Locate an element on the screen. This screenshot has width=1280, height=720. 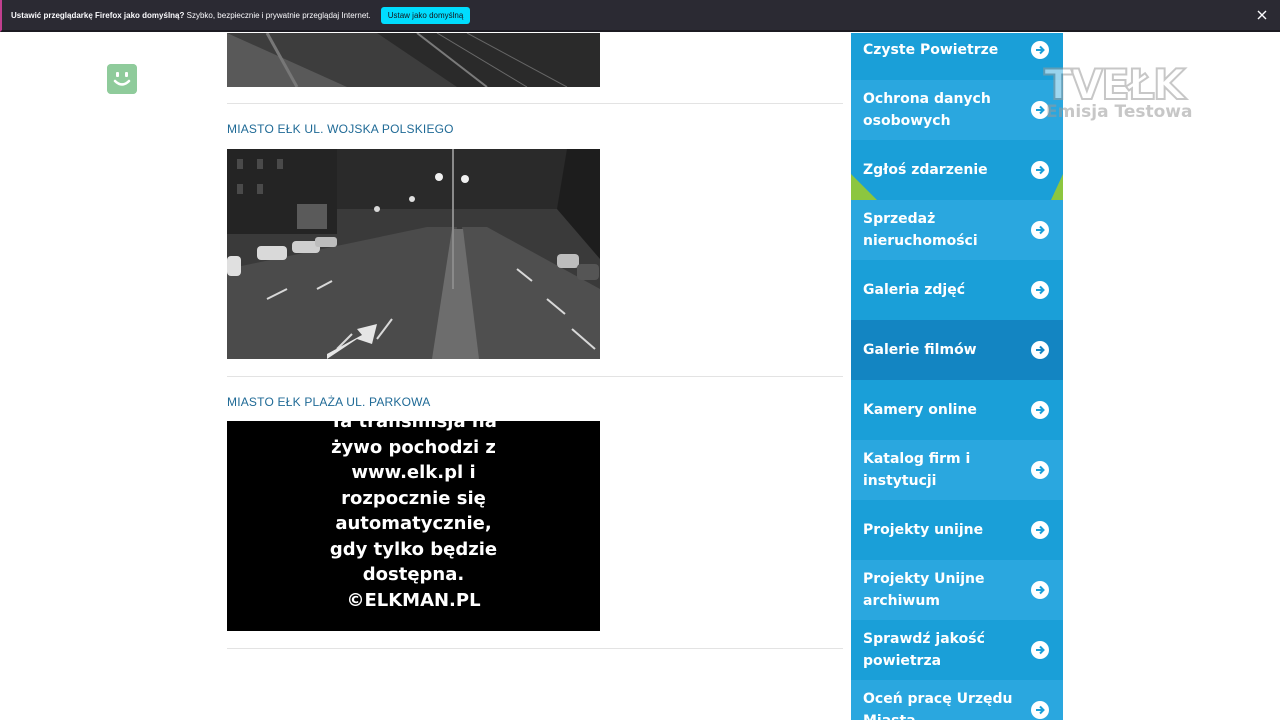
sidebar-item-sprzedaz-nieruchomosci: Sprzedaż nieruchomości is located at coordinates (957, 230).